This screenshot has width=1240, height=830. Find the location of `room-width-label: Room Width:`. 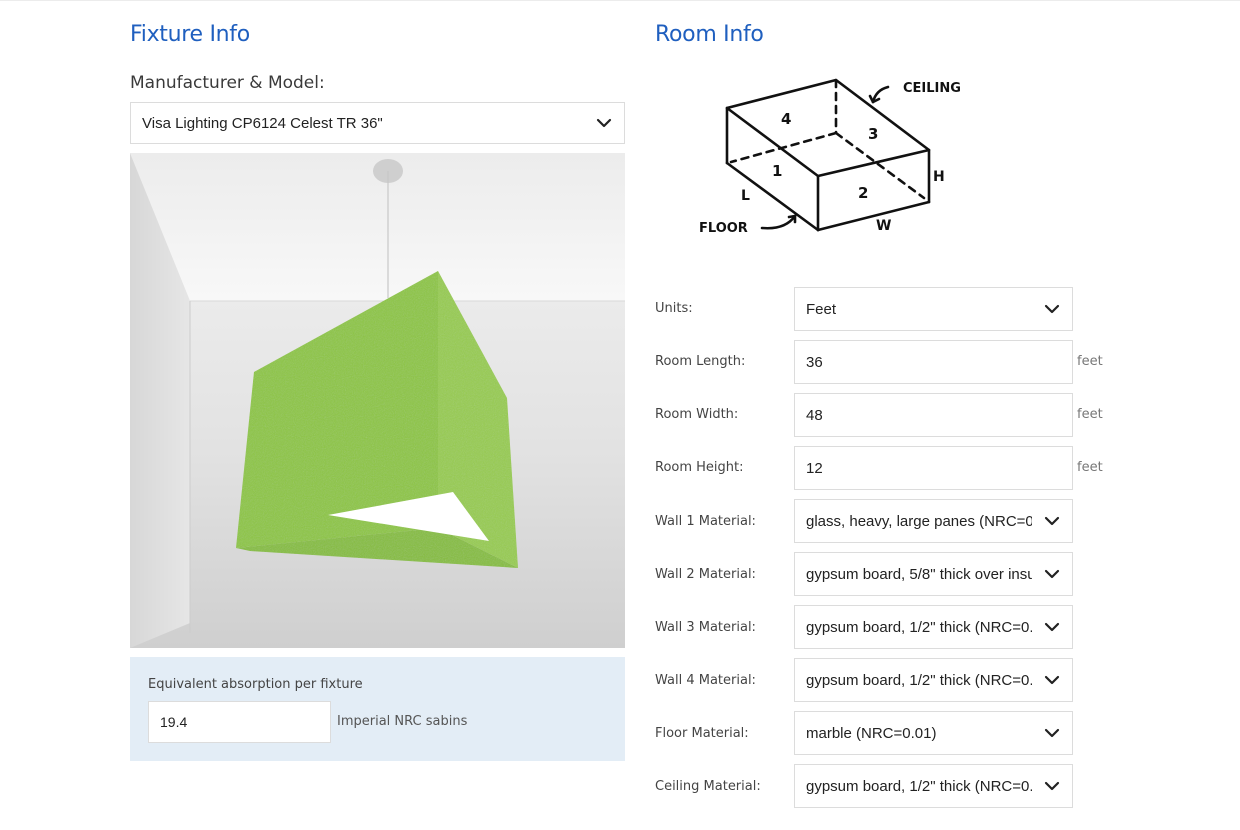

room-width-label: Room Width: is located at coordinates (697, 414).